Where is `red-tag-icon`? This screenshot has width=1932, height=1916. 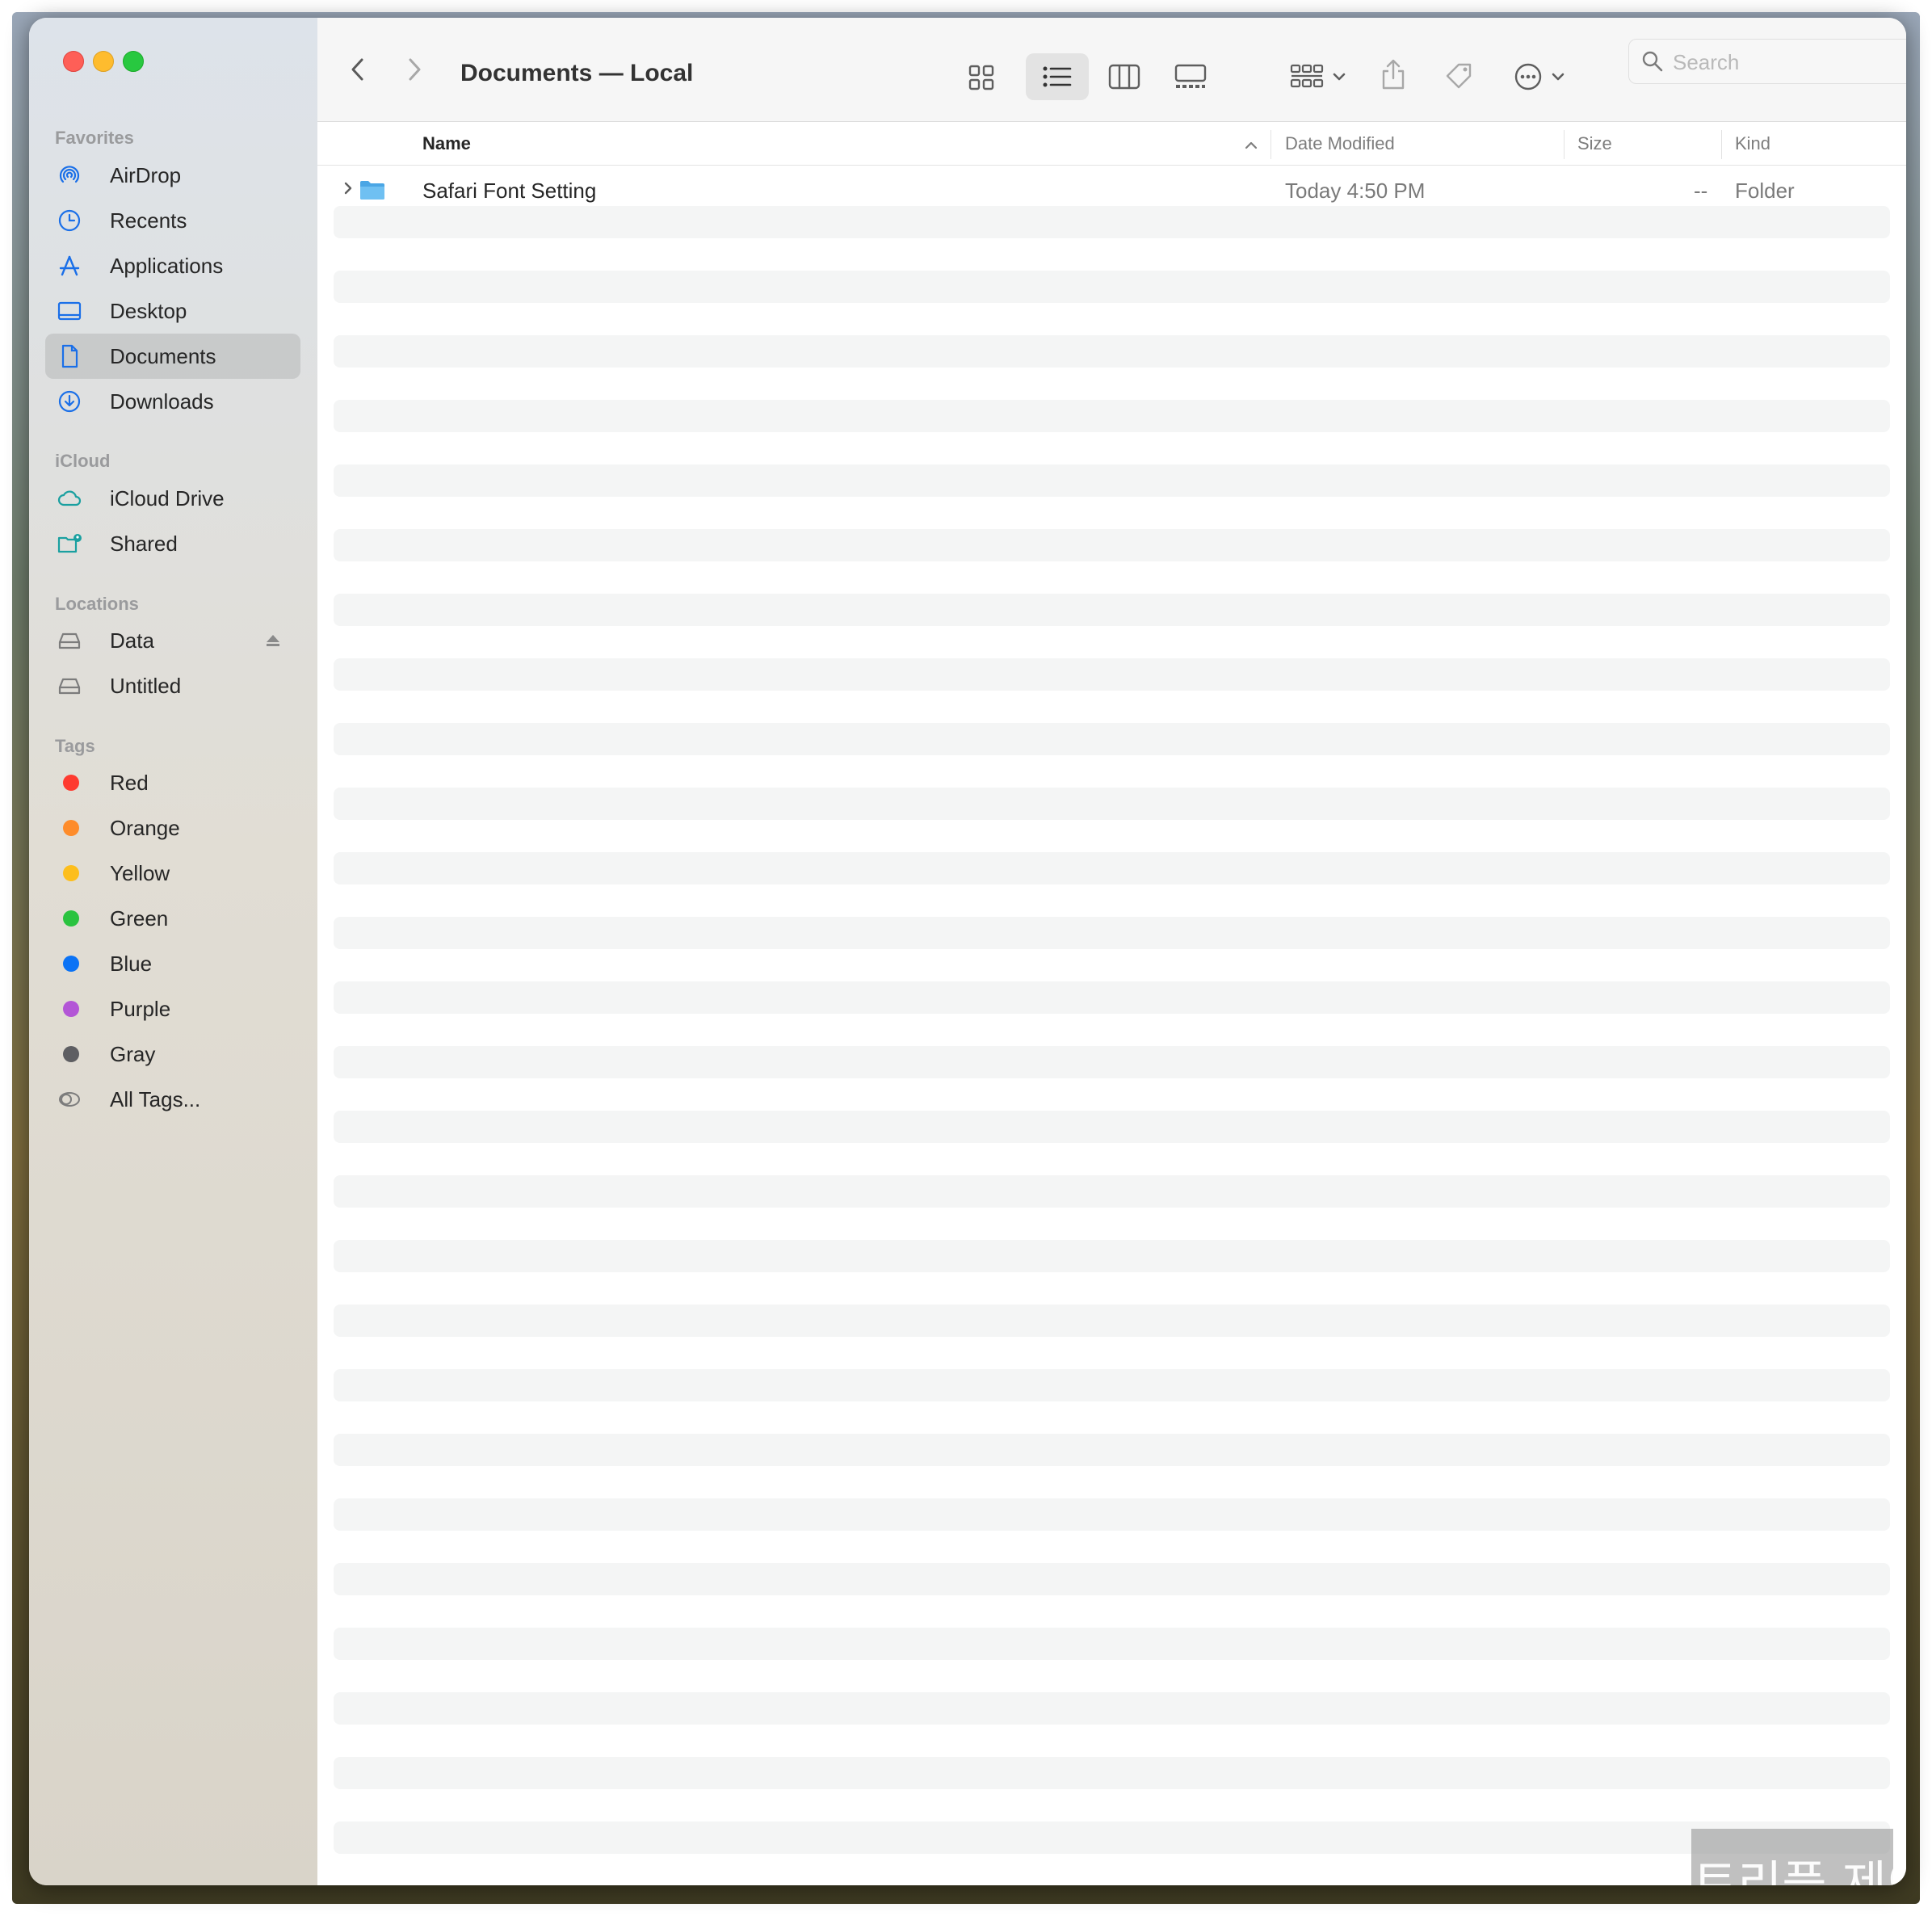 red-tag-icon is located at coordinates (71, 783).